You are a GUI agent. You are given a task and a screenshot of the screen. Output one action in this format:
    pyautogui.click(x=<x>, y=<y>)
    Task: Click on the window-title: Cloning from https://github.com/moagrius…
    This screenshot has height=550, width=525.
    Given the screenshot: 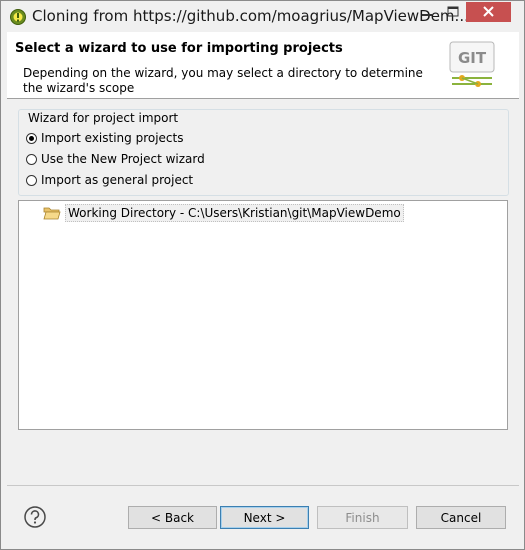 What is the action you would take?
    pyautogui.click(x=250, y=16)
    